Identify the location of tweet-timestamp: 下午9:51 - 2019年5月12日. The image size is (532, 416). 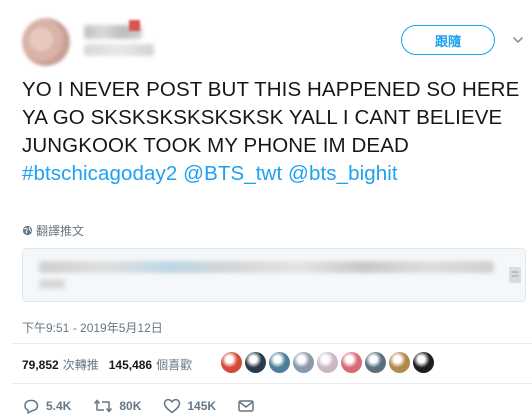
(92, 327).